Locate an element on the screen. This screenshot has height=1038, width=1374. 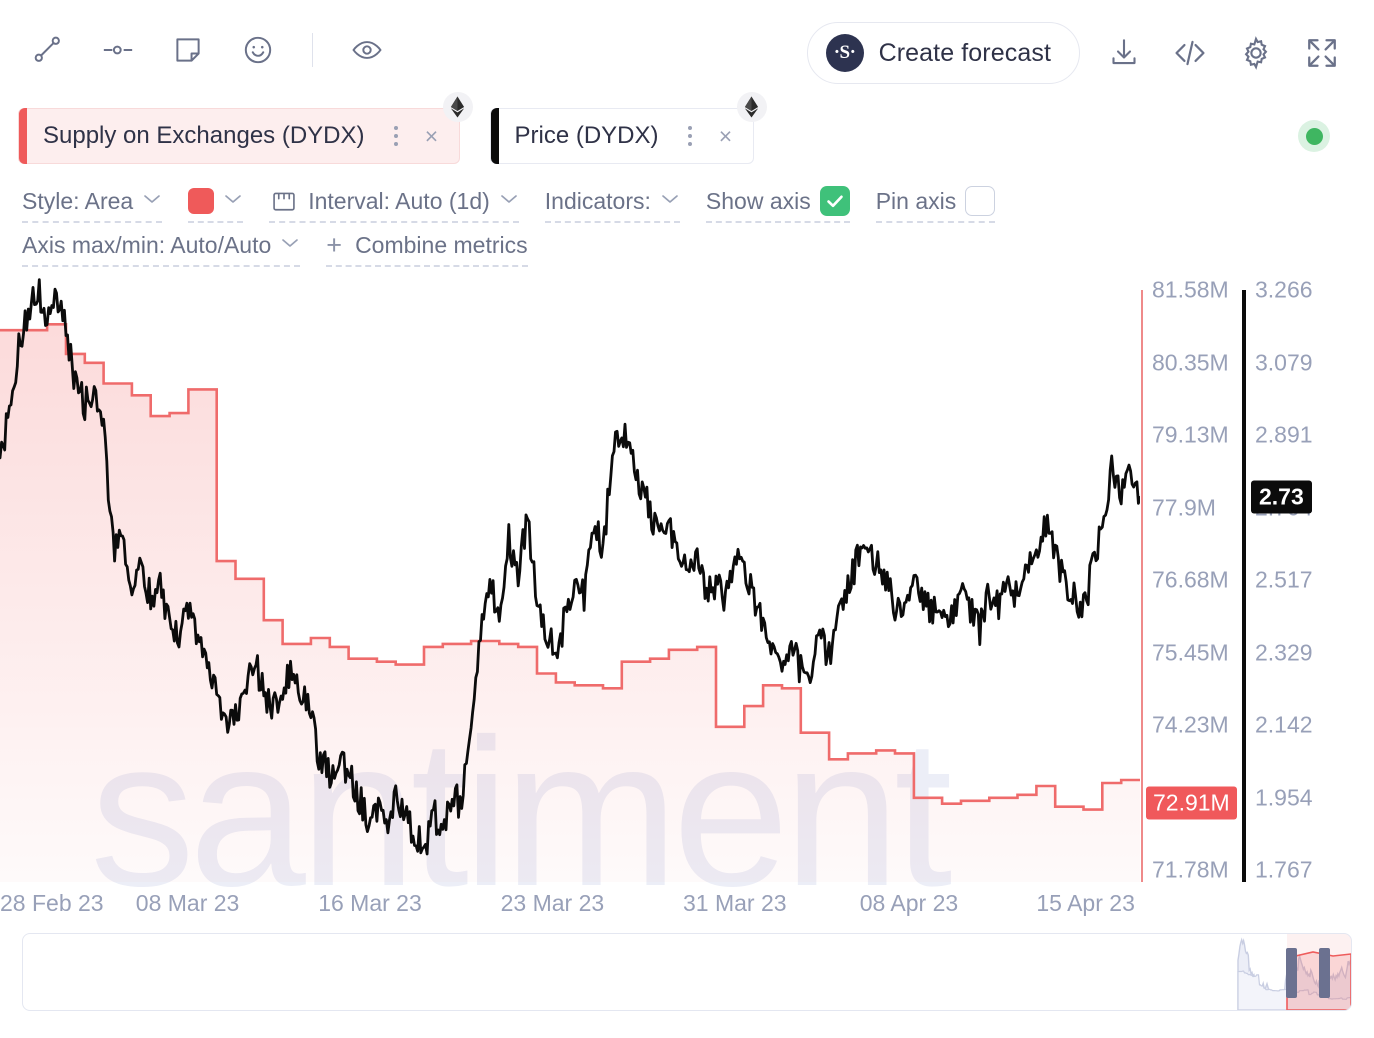
axis-tick-label: 2.329 is located at coordinates (1284, 652).